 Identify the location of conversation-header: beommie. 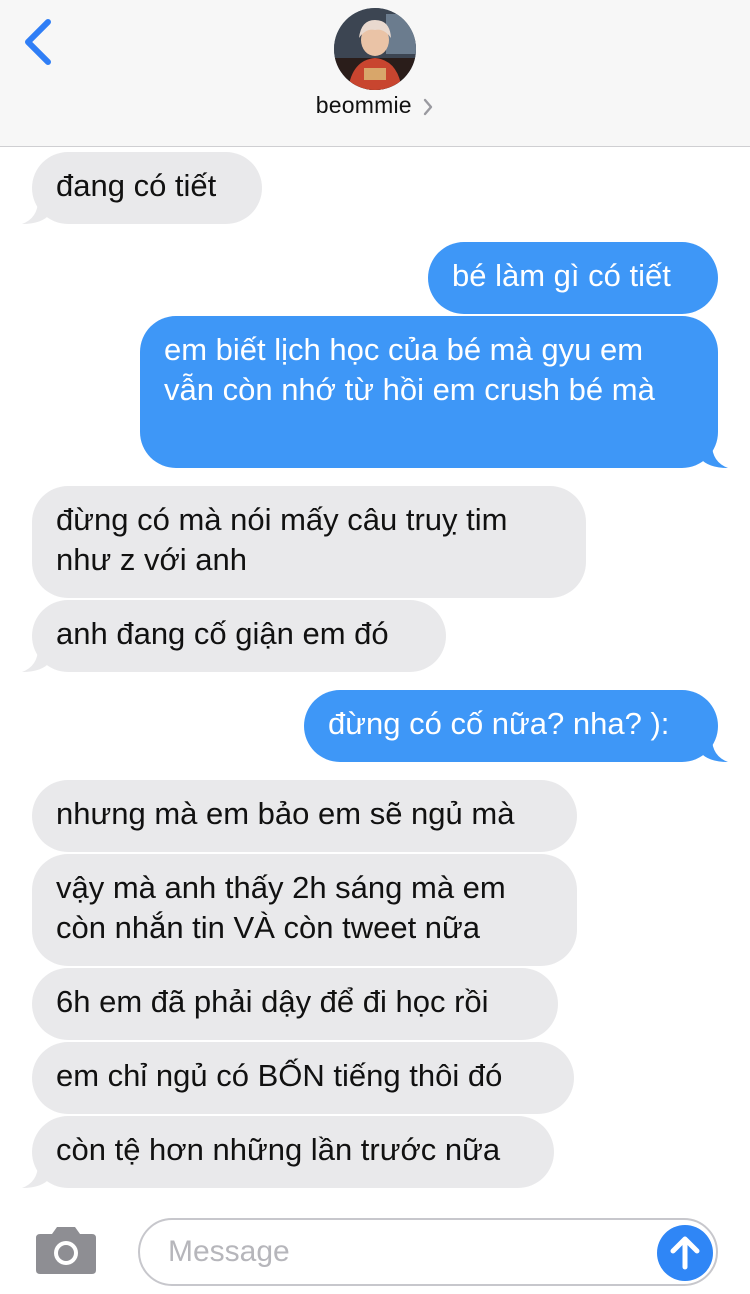
(375, 73).